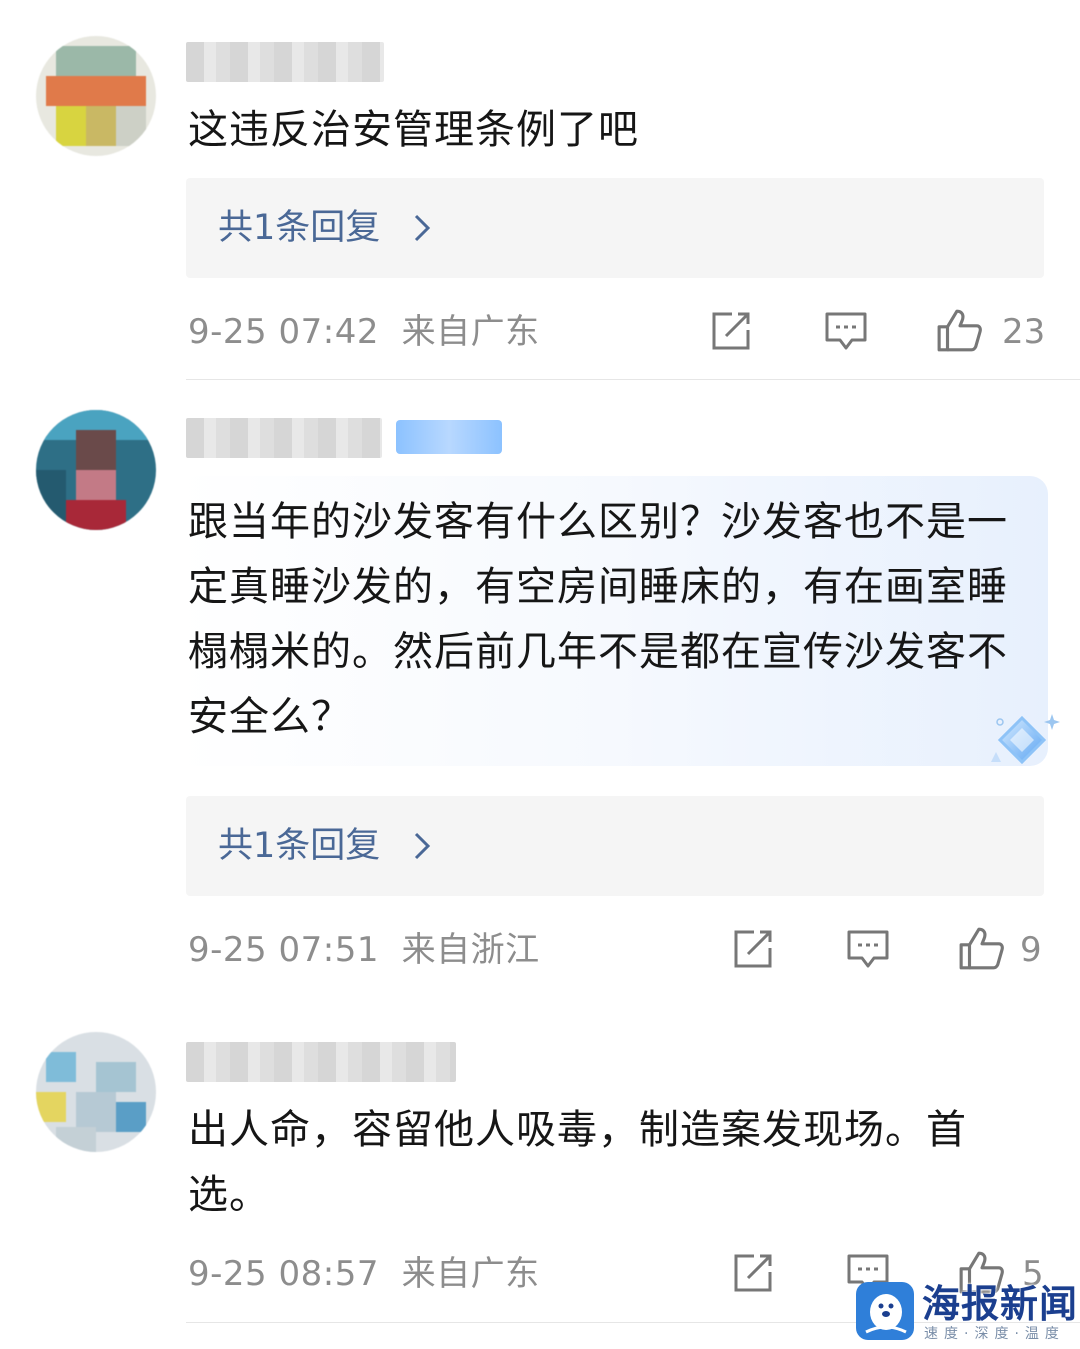 The height and width of the screenshot is (1349, 1080). I want to click on seal-icon, so click(886, 1314).